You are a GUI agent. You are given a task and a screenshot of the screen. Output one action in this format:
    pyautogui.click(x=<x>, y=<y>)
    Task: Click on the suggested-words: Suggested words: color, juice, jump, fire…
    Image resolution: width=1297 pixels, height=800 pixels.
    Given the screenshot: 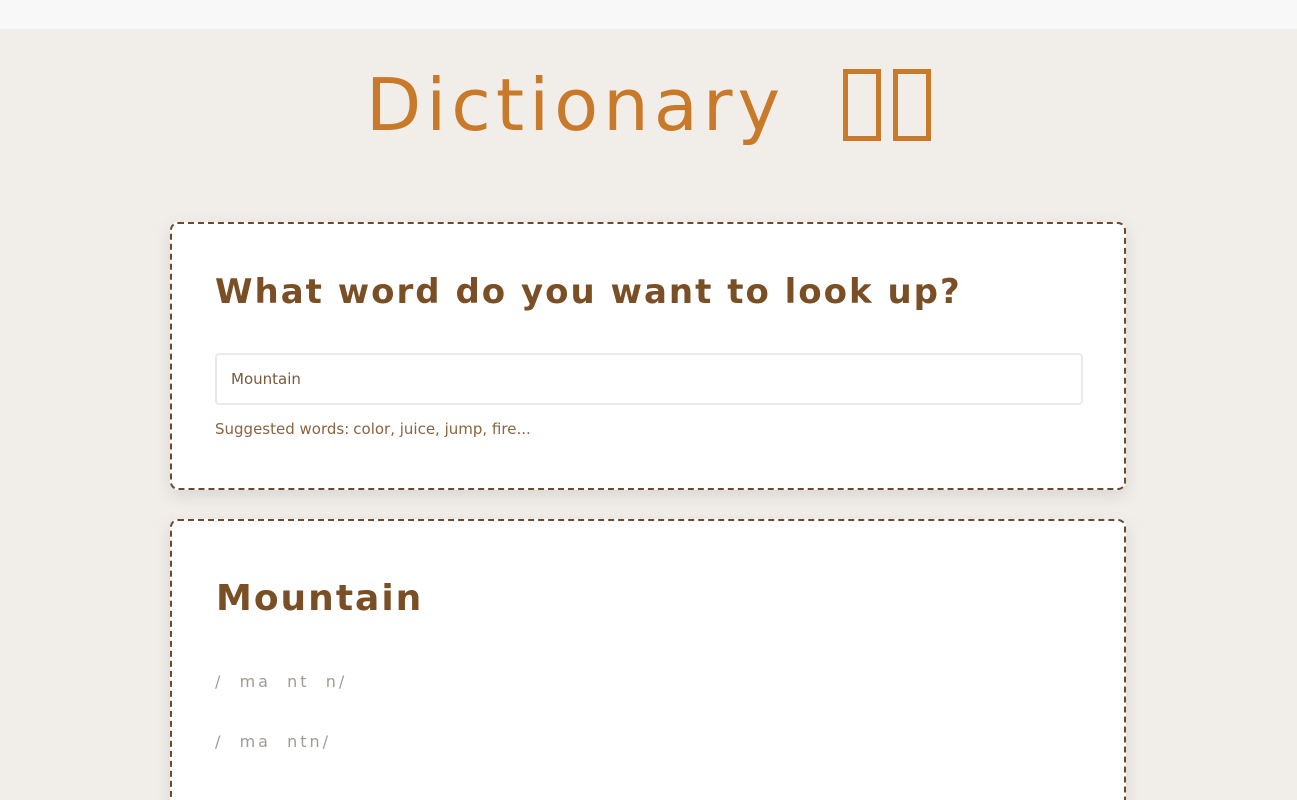 What is the action you would take?
    pyautogui.click(x=373, y=429)
    